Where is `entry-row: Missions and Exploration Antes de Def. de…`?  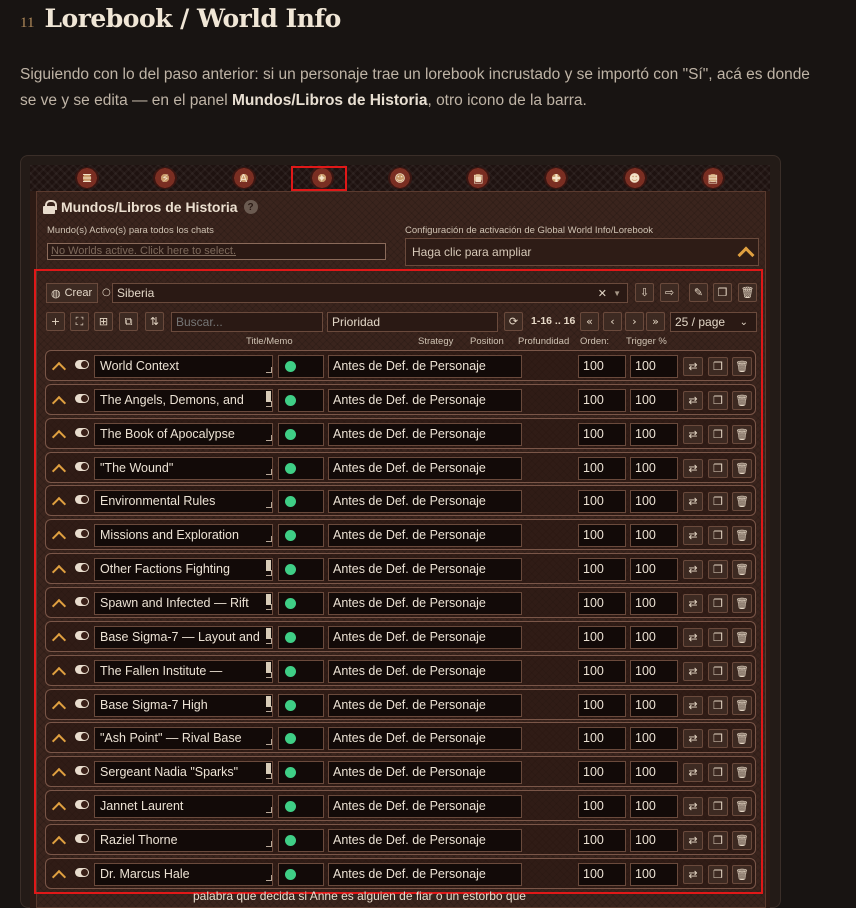
entry-row: Missions and Exploration Antes de Def. de… is located at coordinates (400, 535).